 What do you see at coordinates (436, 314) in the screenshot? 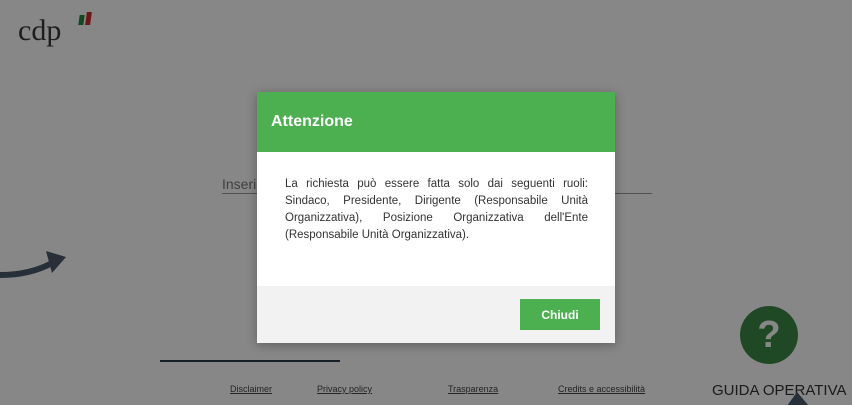
I see `dialog-footer: Chiudi` at bounding box center [436, 314].